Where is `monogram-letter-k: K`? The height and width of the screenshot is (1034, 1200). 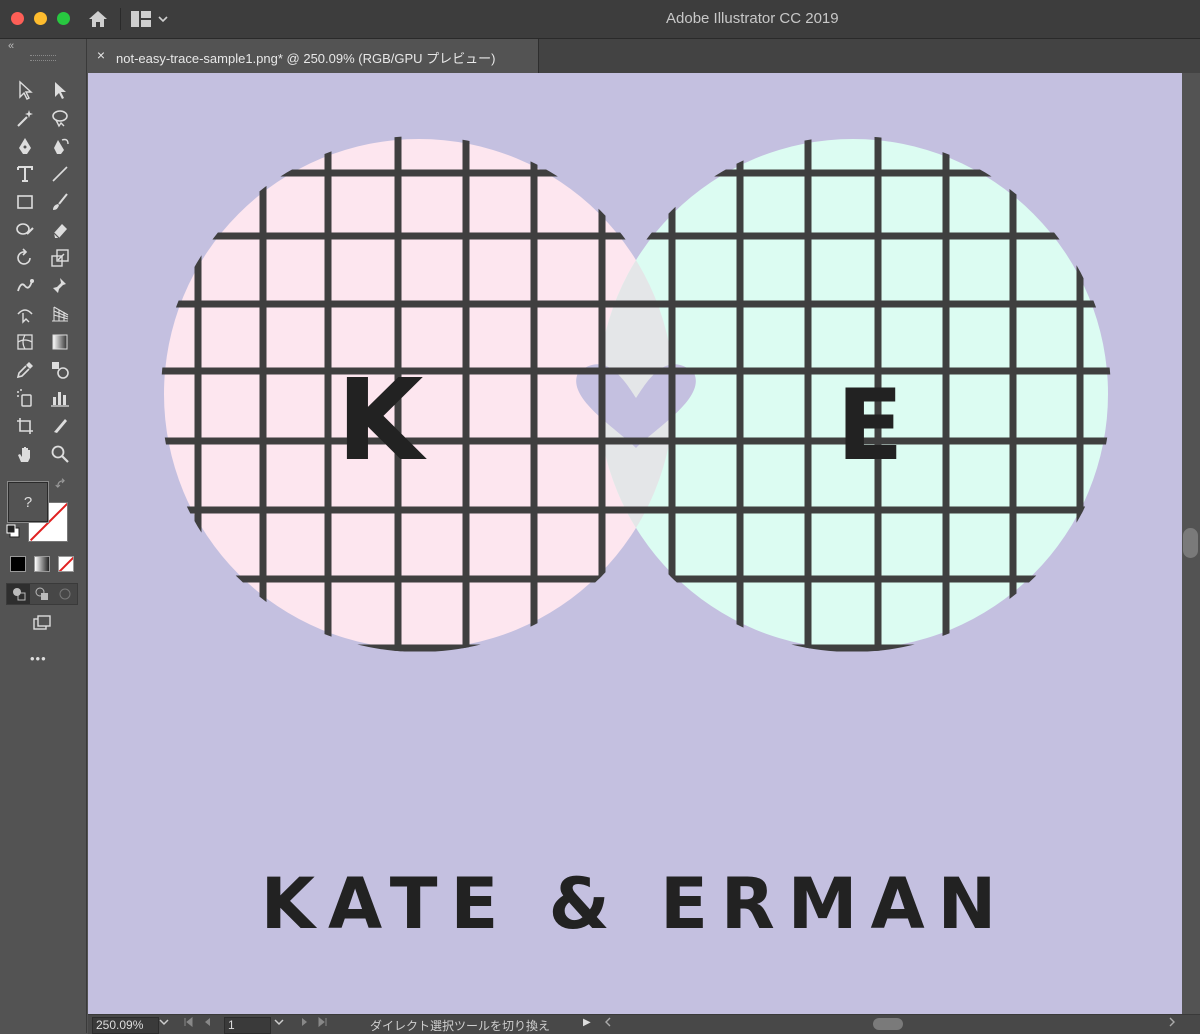
monogram-letter-k: K is located at coordinates (382, 421).